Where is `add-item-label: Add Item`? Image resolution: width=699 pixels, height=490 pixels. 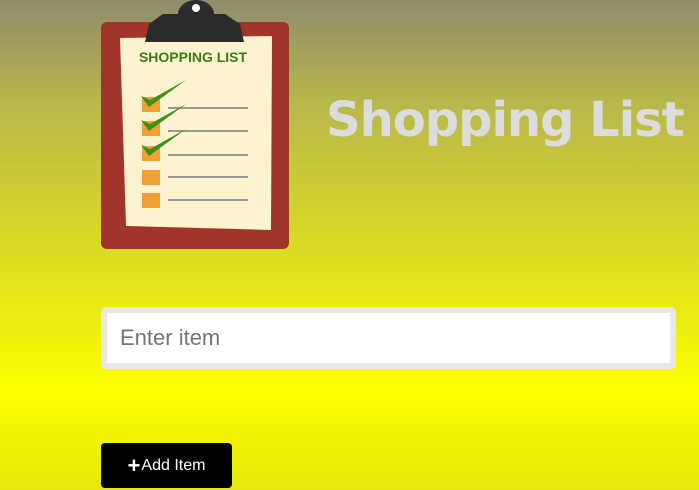
add-item-label: Add Item is located at coordinates (173, 465).